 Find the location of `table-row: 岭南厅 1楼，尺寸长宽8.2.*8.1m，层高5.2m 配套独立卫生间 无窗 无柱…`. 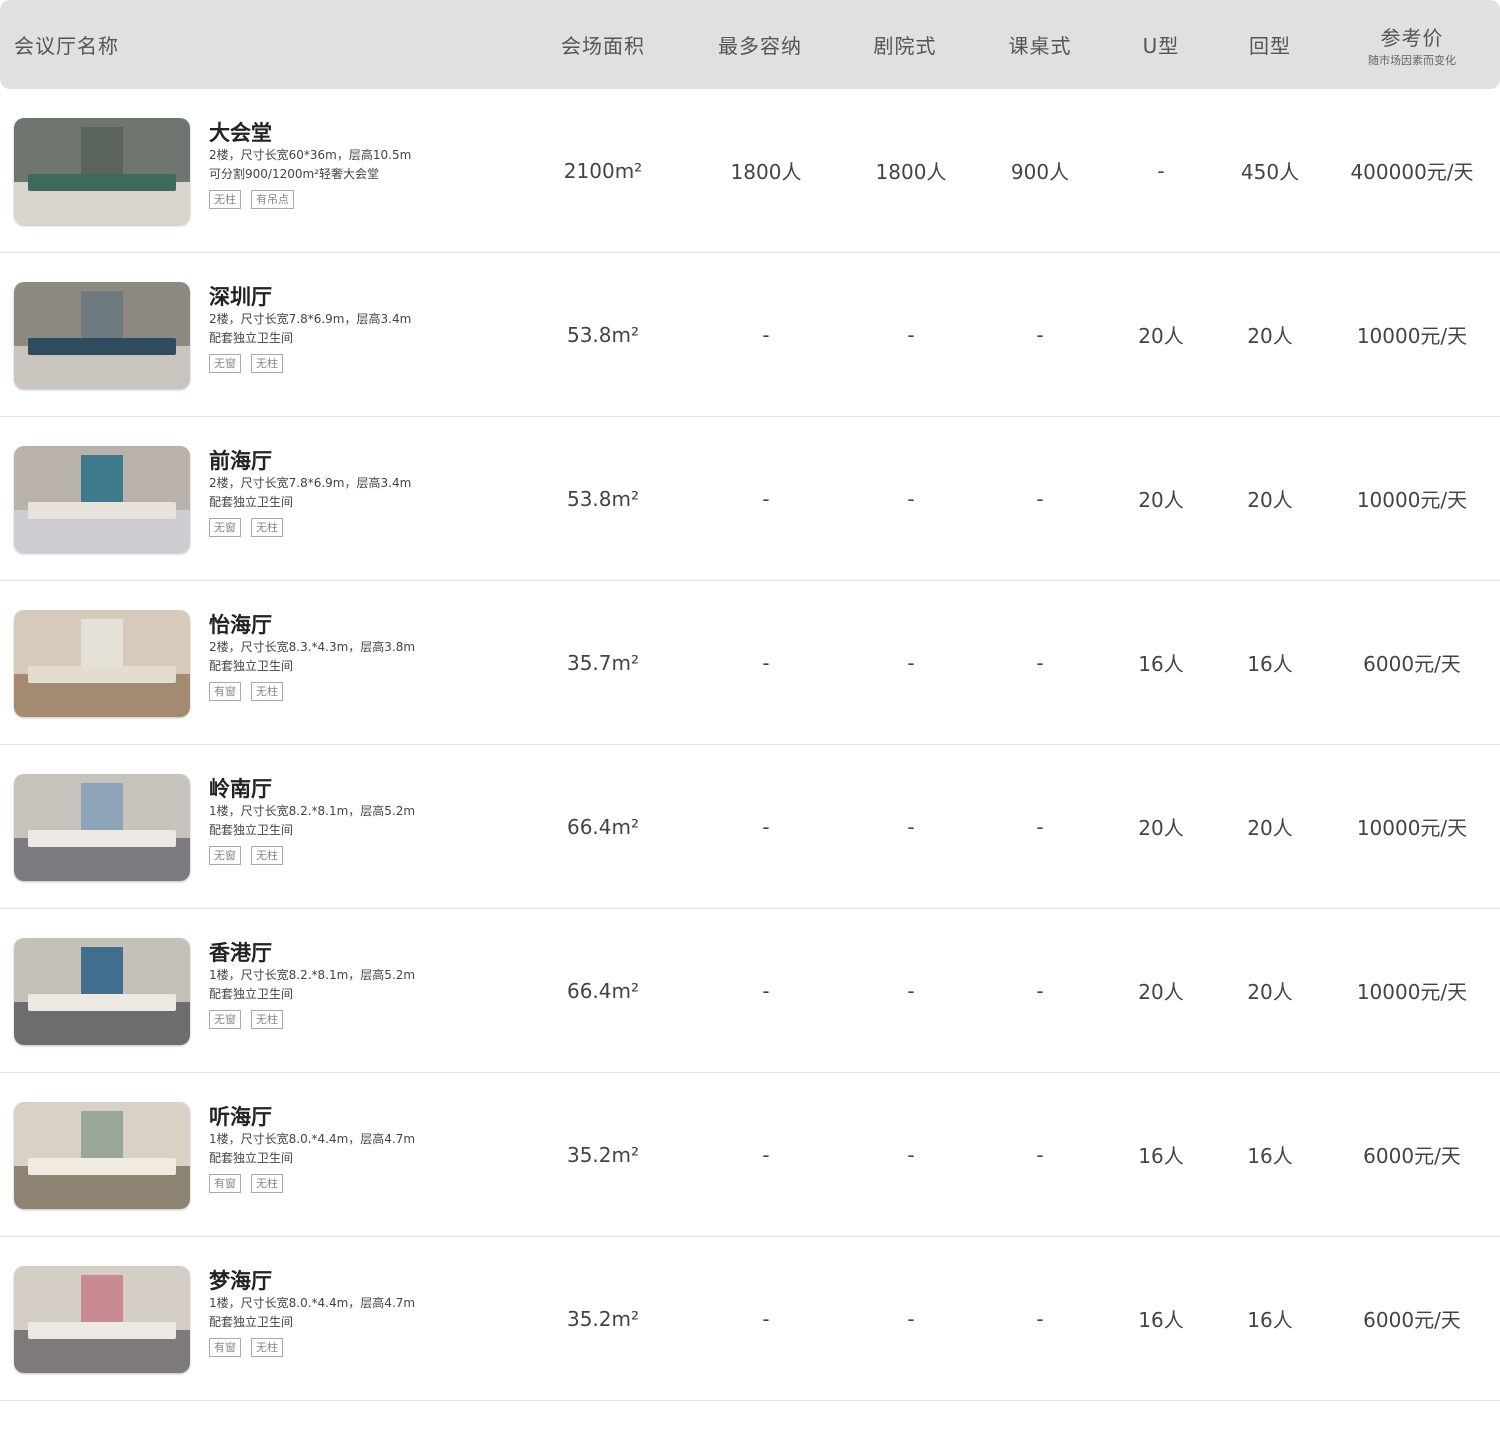

table-row: 岭南厅 1楼，尺寸长宽8.2.*8.1m，层高5.2m 配套独立卫生间 无窗 无柱… is located at coordinates (750, 827).